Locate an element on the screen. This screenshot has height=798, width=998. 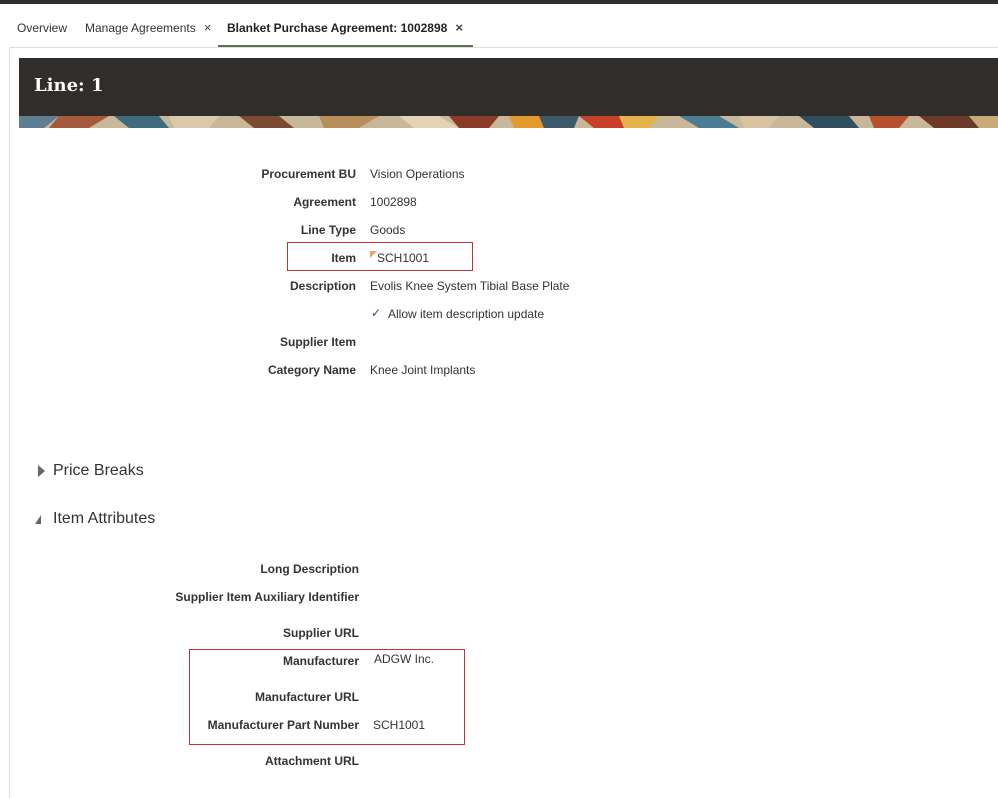
tab-overview-label: Overview is located at coordinates (42, 28).